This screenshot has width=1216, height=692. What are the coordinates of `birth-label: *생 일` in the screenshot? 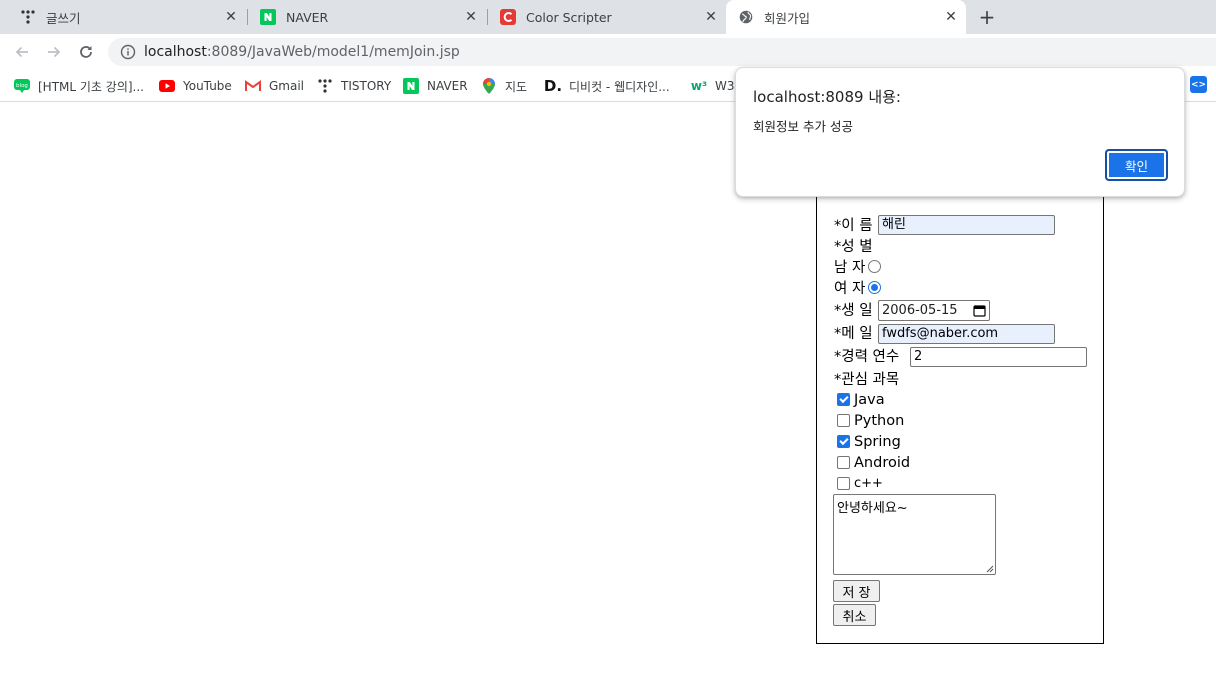 It's located at (853, 311).